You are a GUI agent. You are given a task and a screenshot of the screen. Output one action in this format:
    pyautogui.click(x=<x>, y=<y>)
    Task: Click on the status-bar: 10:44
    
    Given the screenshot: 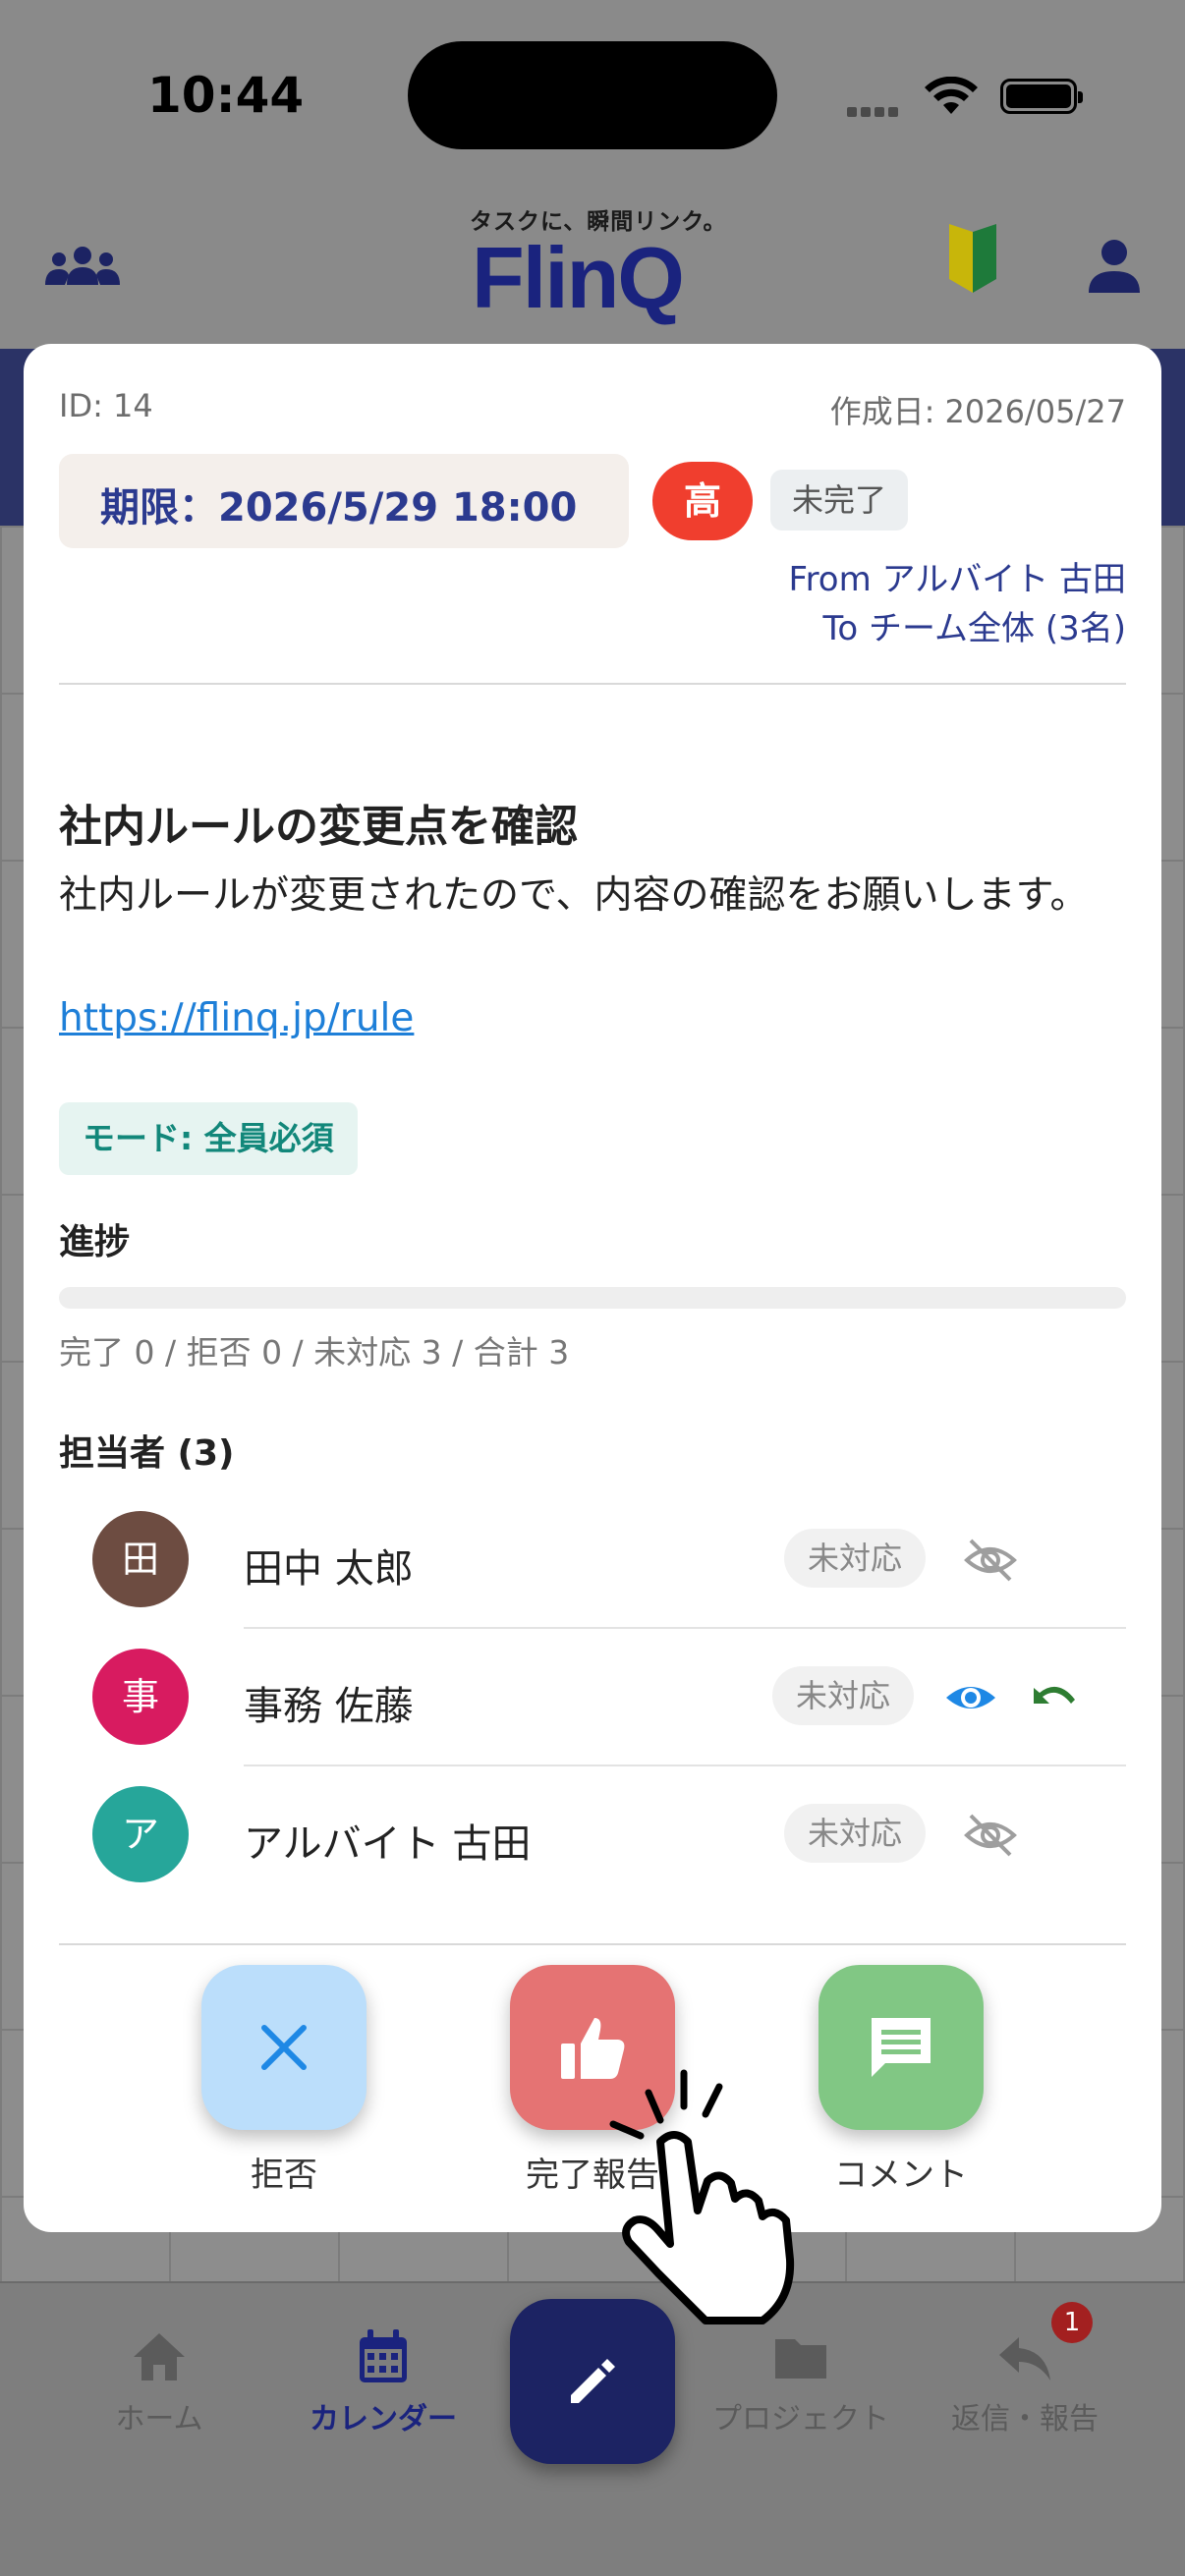 What is the action you would take?
    pyautogui.click(x=592, y=93)
    